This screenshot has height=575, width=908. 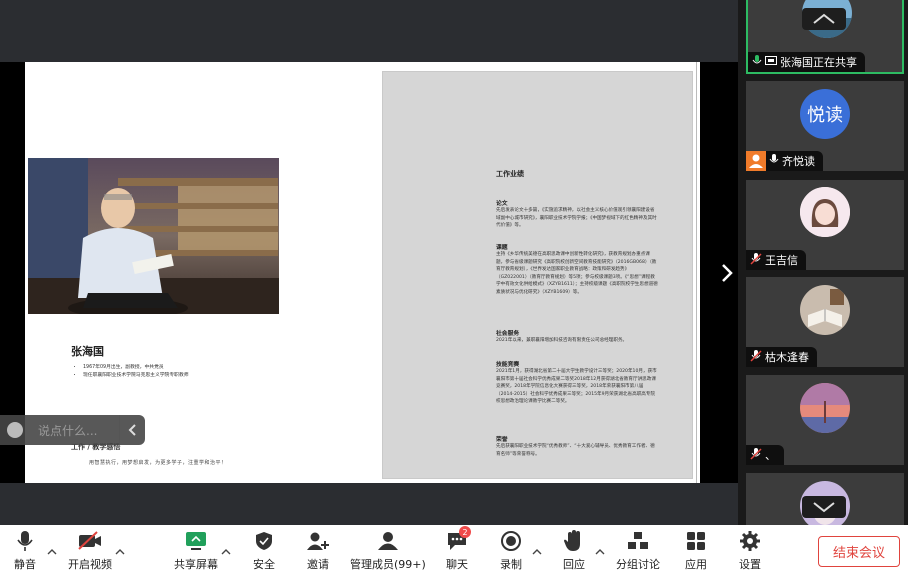 I want to click on gear-icon, so click(x=750, y=541).